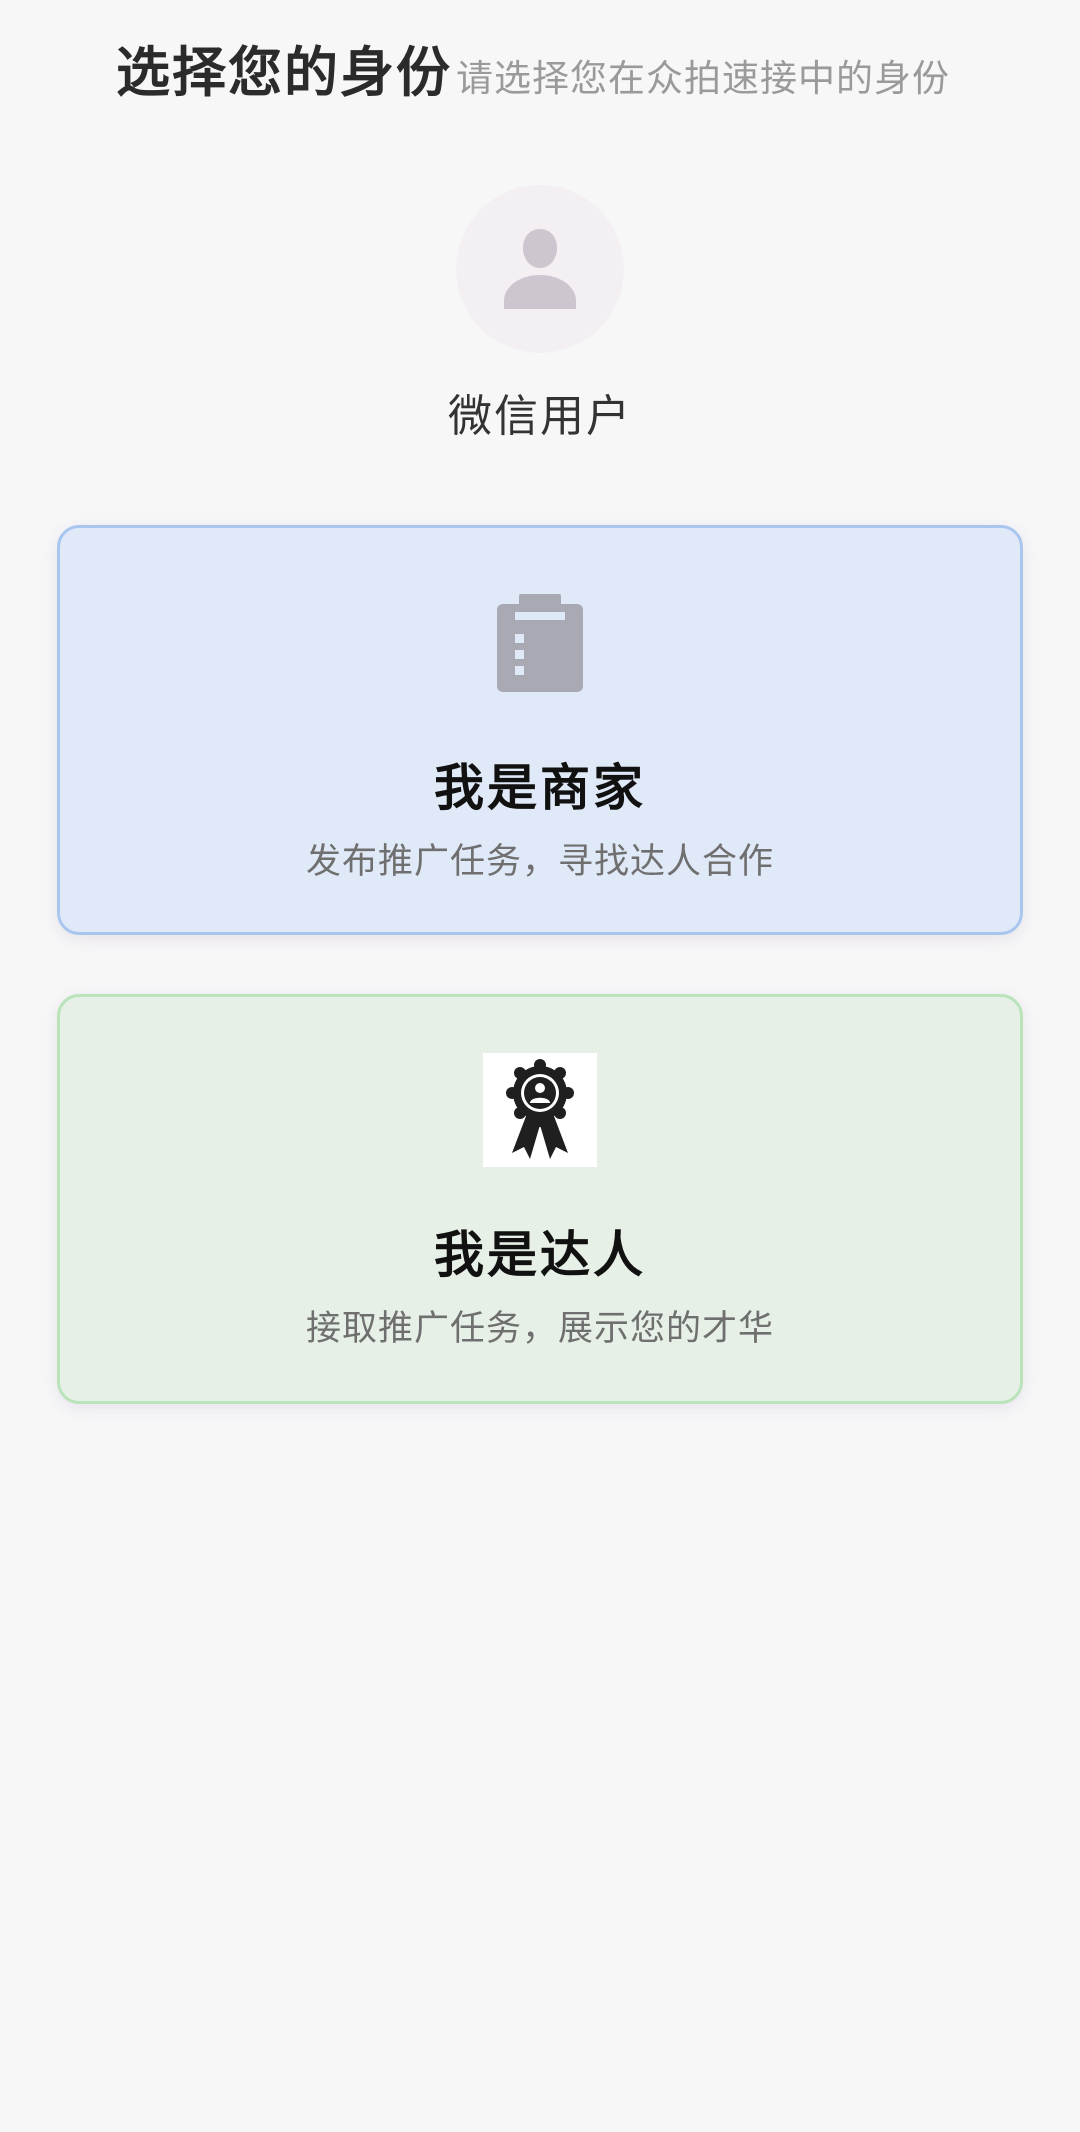  I want to click on page-subtitle: 请选择您在众拍速接中的身份, so click(703, 78).